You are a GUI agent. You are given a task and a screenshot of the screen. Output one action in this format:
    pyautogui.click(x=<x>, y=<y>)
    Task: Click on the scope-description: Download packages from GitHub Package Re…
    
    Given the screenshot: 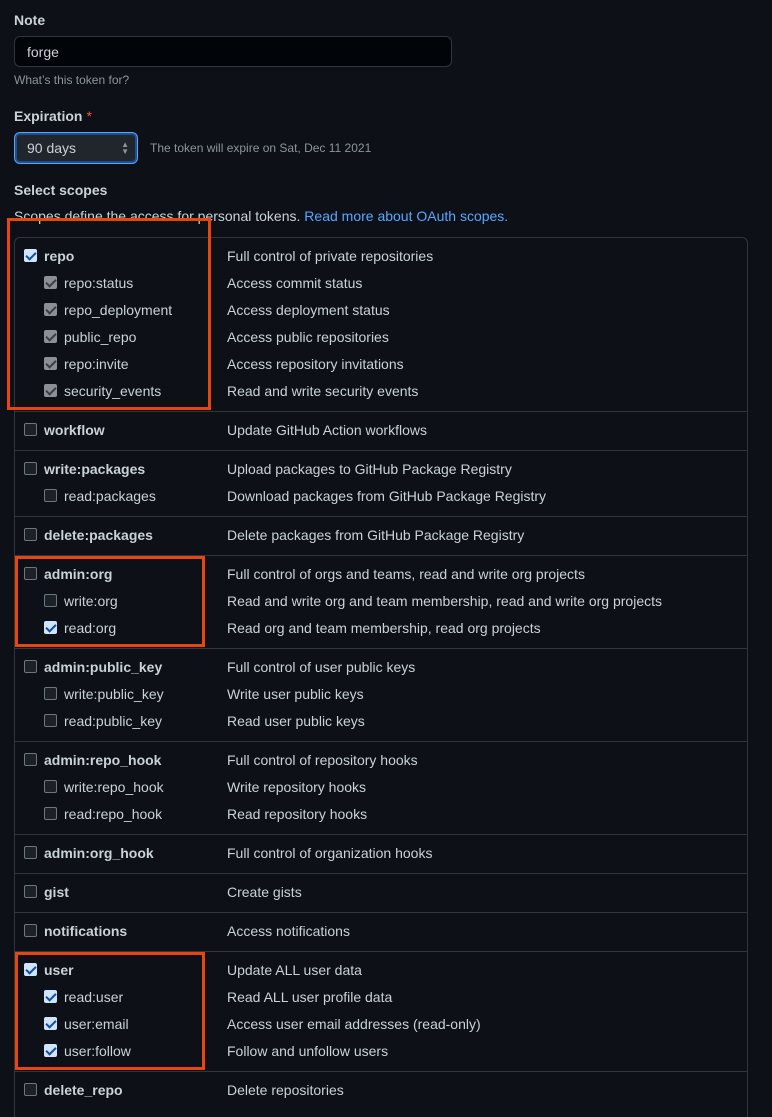 What is the action you would take?
    pyautogui.click(x=387, y=496)
    